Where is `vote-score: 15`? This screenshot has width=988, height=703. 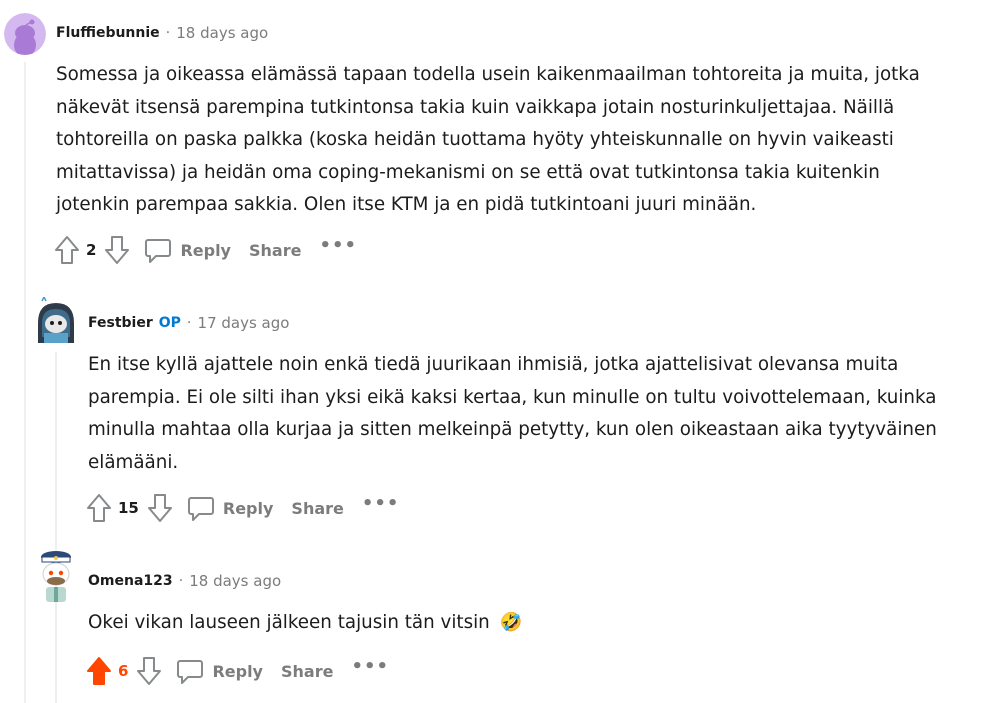
vote-score: 15 is located at coordinates (128, 508).